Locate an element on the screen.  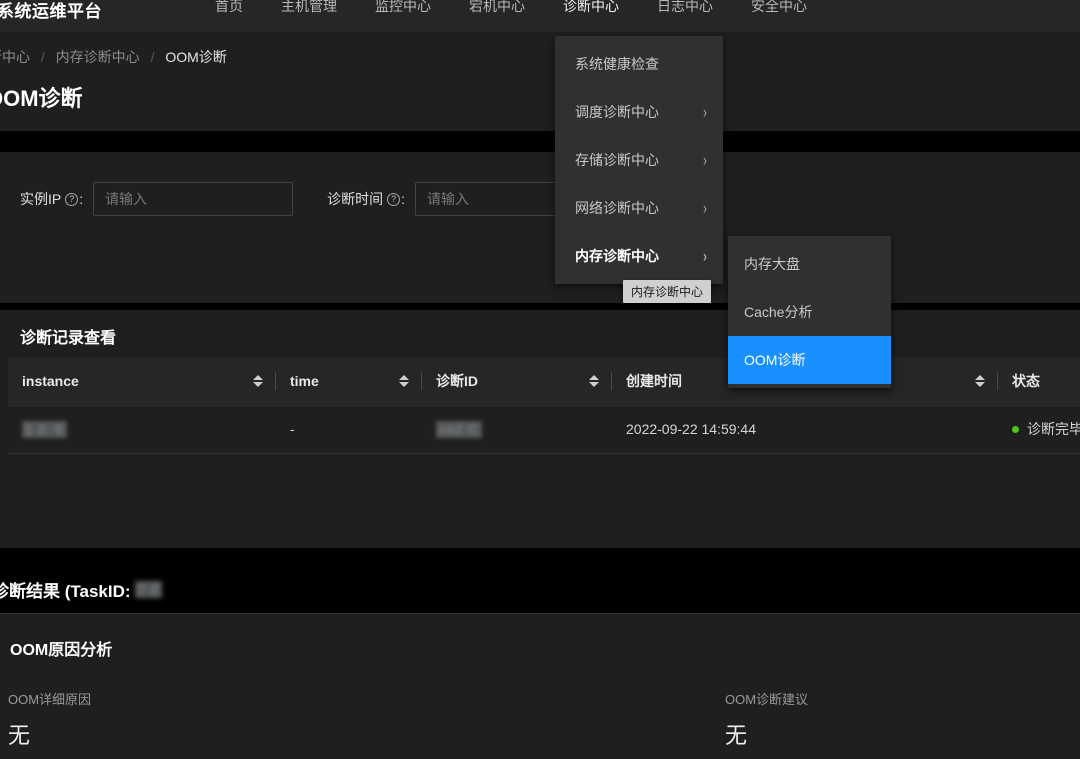
records-panel-title: 诊断记录查看 is located at coordinates (68, 338).